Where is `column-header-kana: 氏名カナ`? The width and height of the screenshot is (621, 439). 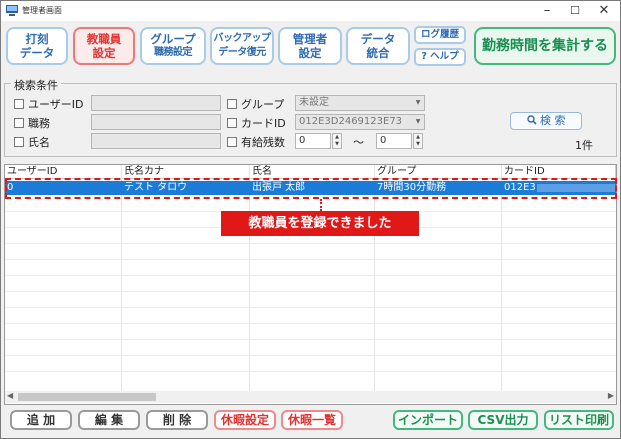 column-header-kana: 氏名カナ is located at coordinates (186, 172).